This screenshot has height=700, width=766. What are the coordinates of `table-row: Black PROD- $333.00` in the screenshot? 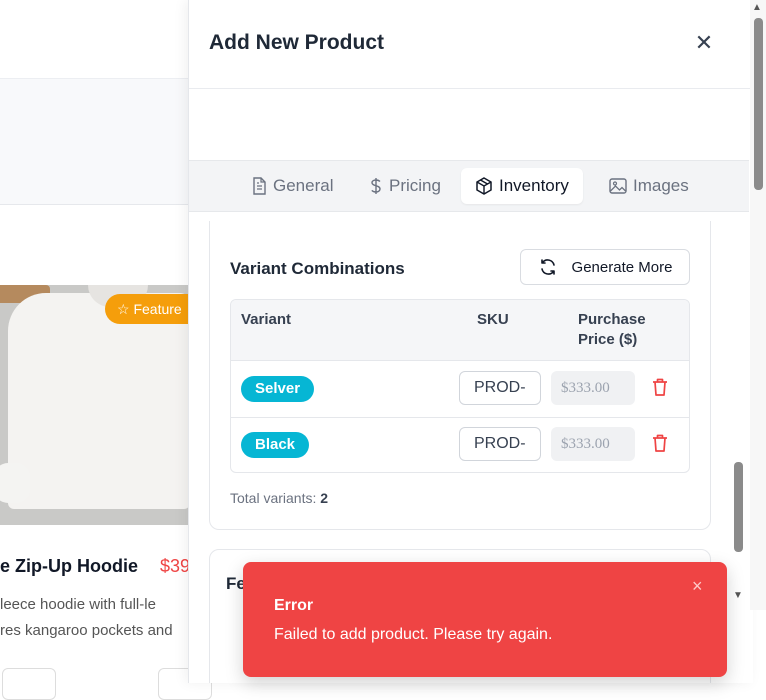 It's located at (460, 444).